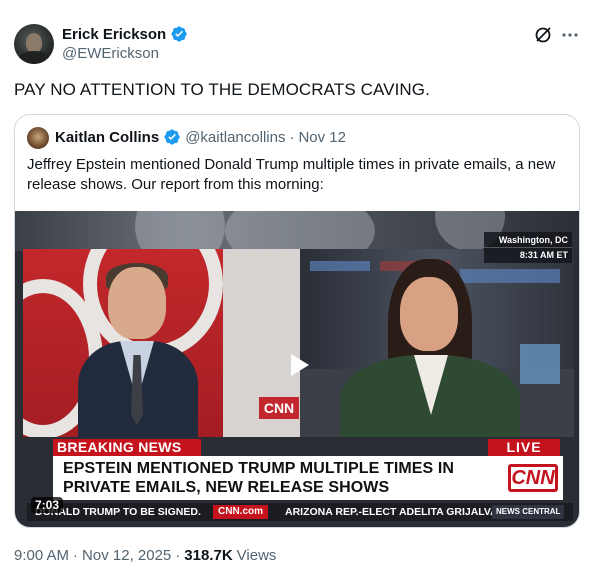 Image resolution: width=593 pixels, height=576 pixels. Describe the element at coordinates (528, 255) in the screenshot. I see `time-label: 8:31 AM ET` at that location.